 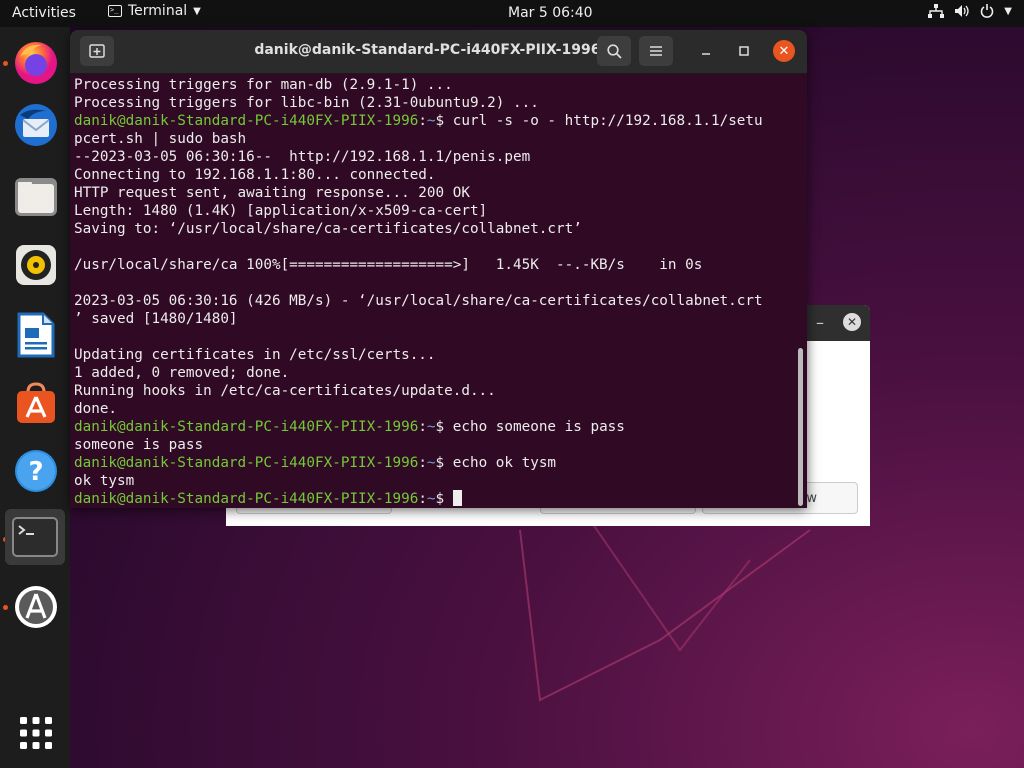 I want to click on search-button, so click(x=614, y=51).